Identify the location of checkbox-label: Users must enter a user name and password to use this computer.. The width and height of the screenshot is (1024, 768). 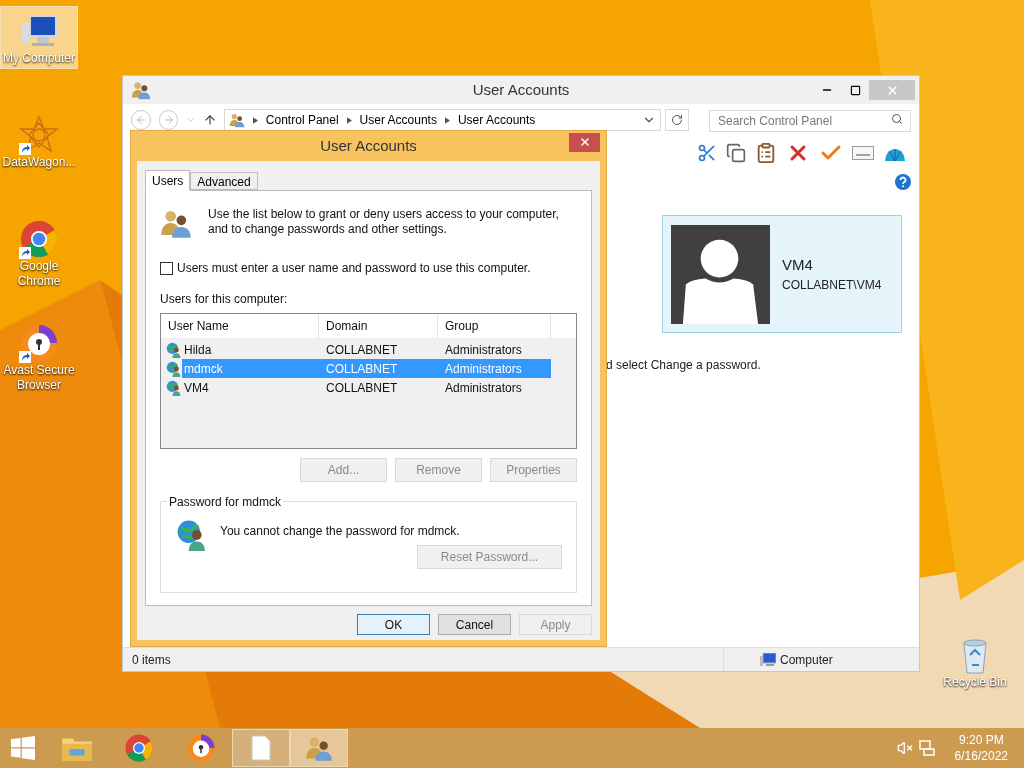
(354, 268).